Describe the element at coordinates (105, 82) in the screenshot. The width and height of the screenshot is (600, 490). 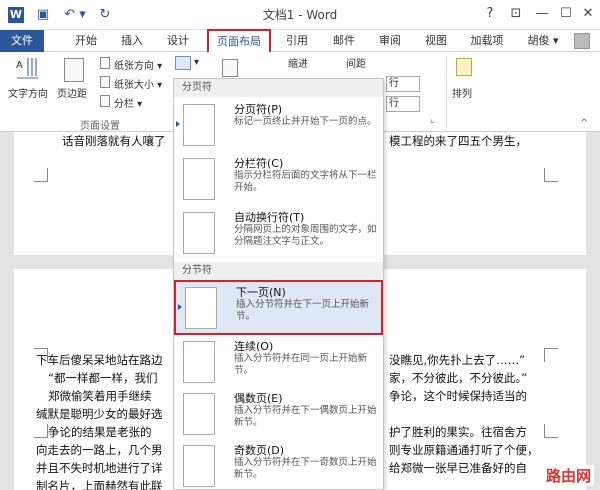
I see `size-icon` at that location.